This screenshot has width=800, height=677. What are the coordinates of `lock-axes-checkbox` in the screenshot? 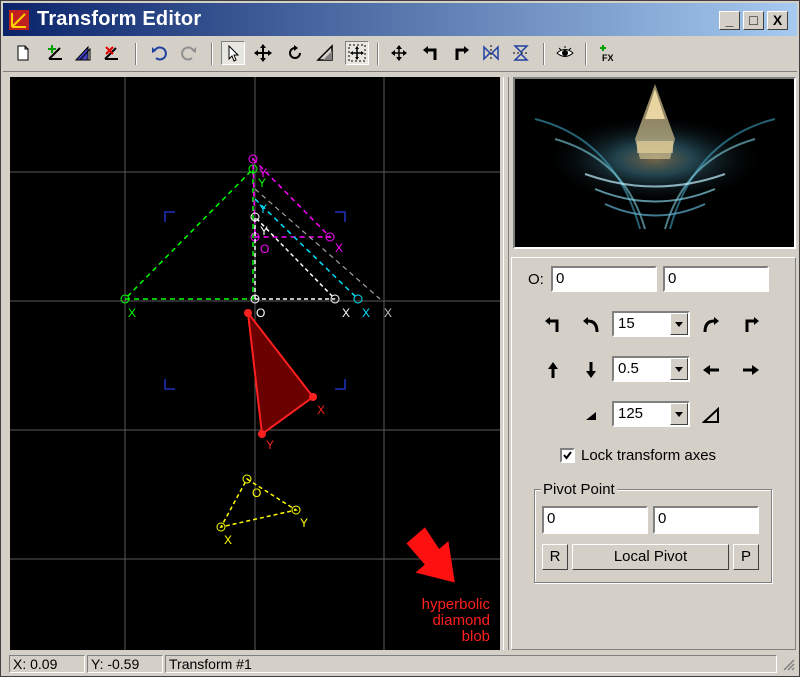 It's located at (567, 455).